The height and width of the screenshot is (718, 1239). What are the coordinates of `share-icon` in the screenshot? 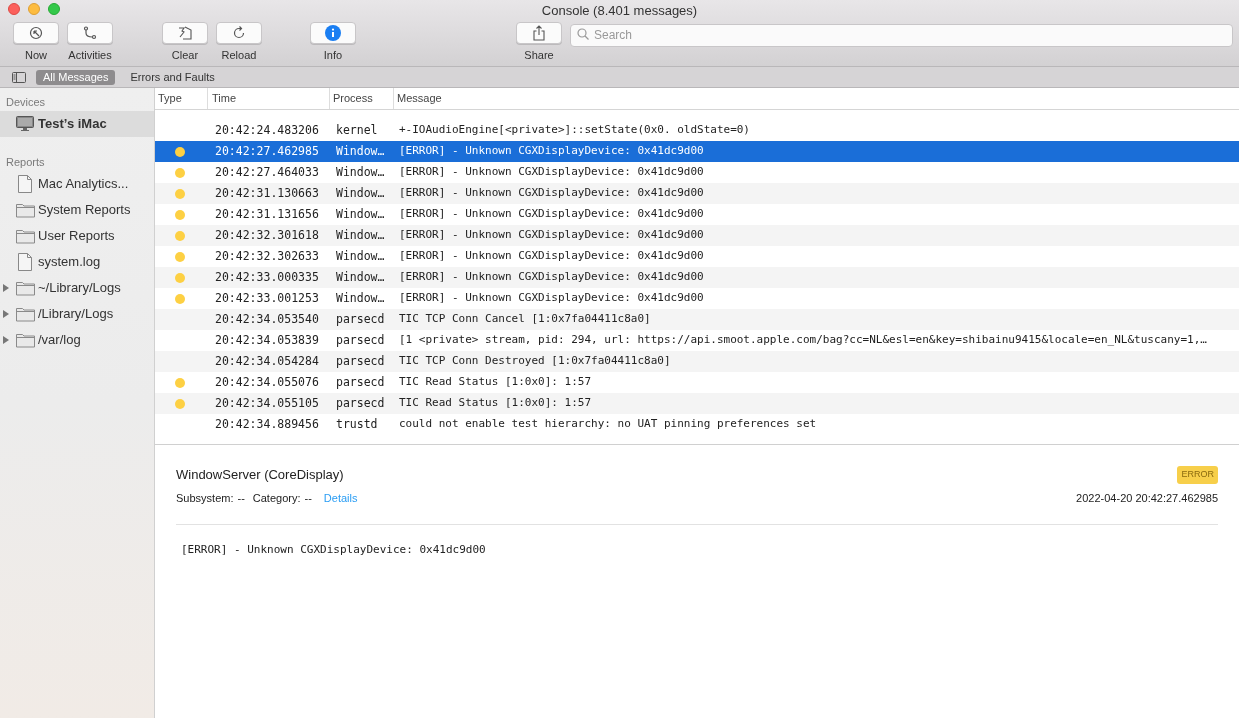 It's located at (539, 33).